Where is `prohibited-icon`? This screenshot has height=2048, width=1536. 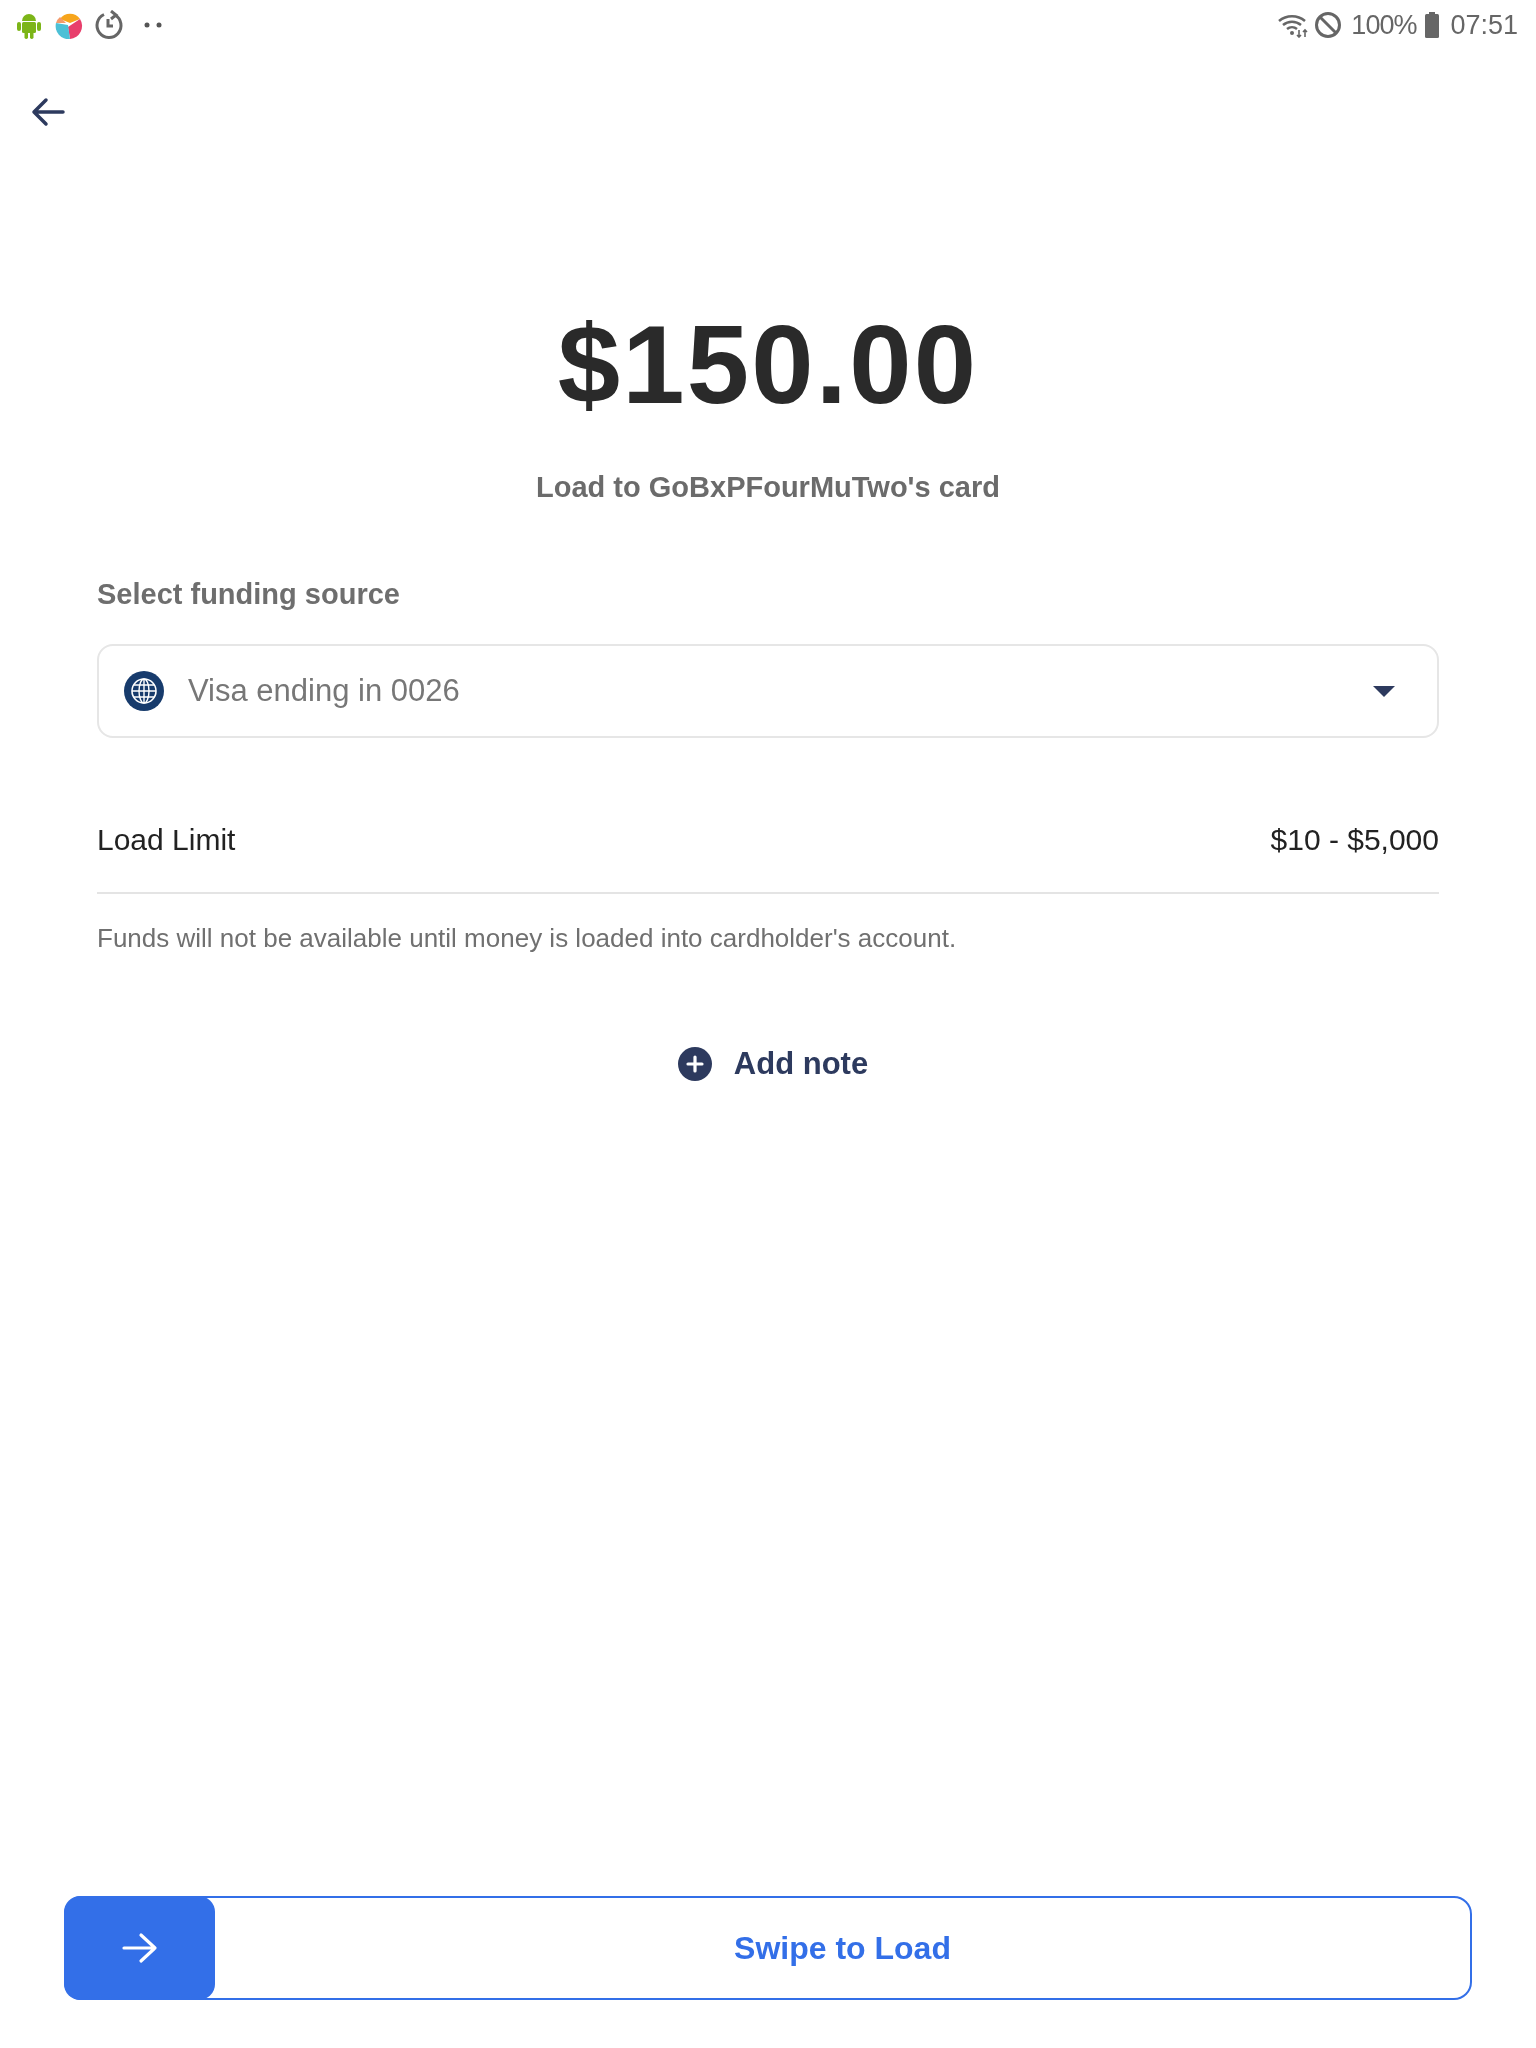
prohibited-icon is located at coordinates (1328, 25).